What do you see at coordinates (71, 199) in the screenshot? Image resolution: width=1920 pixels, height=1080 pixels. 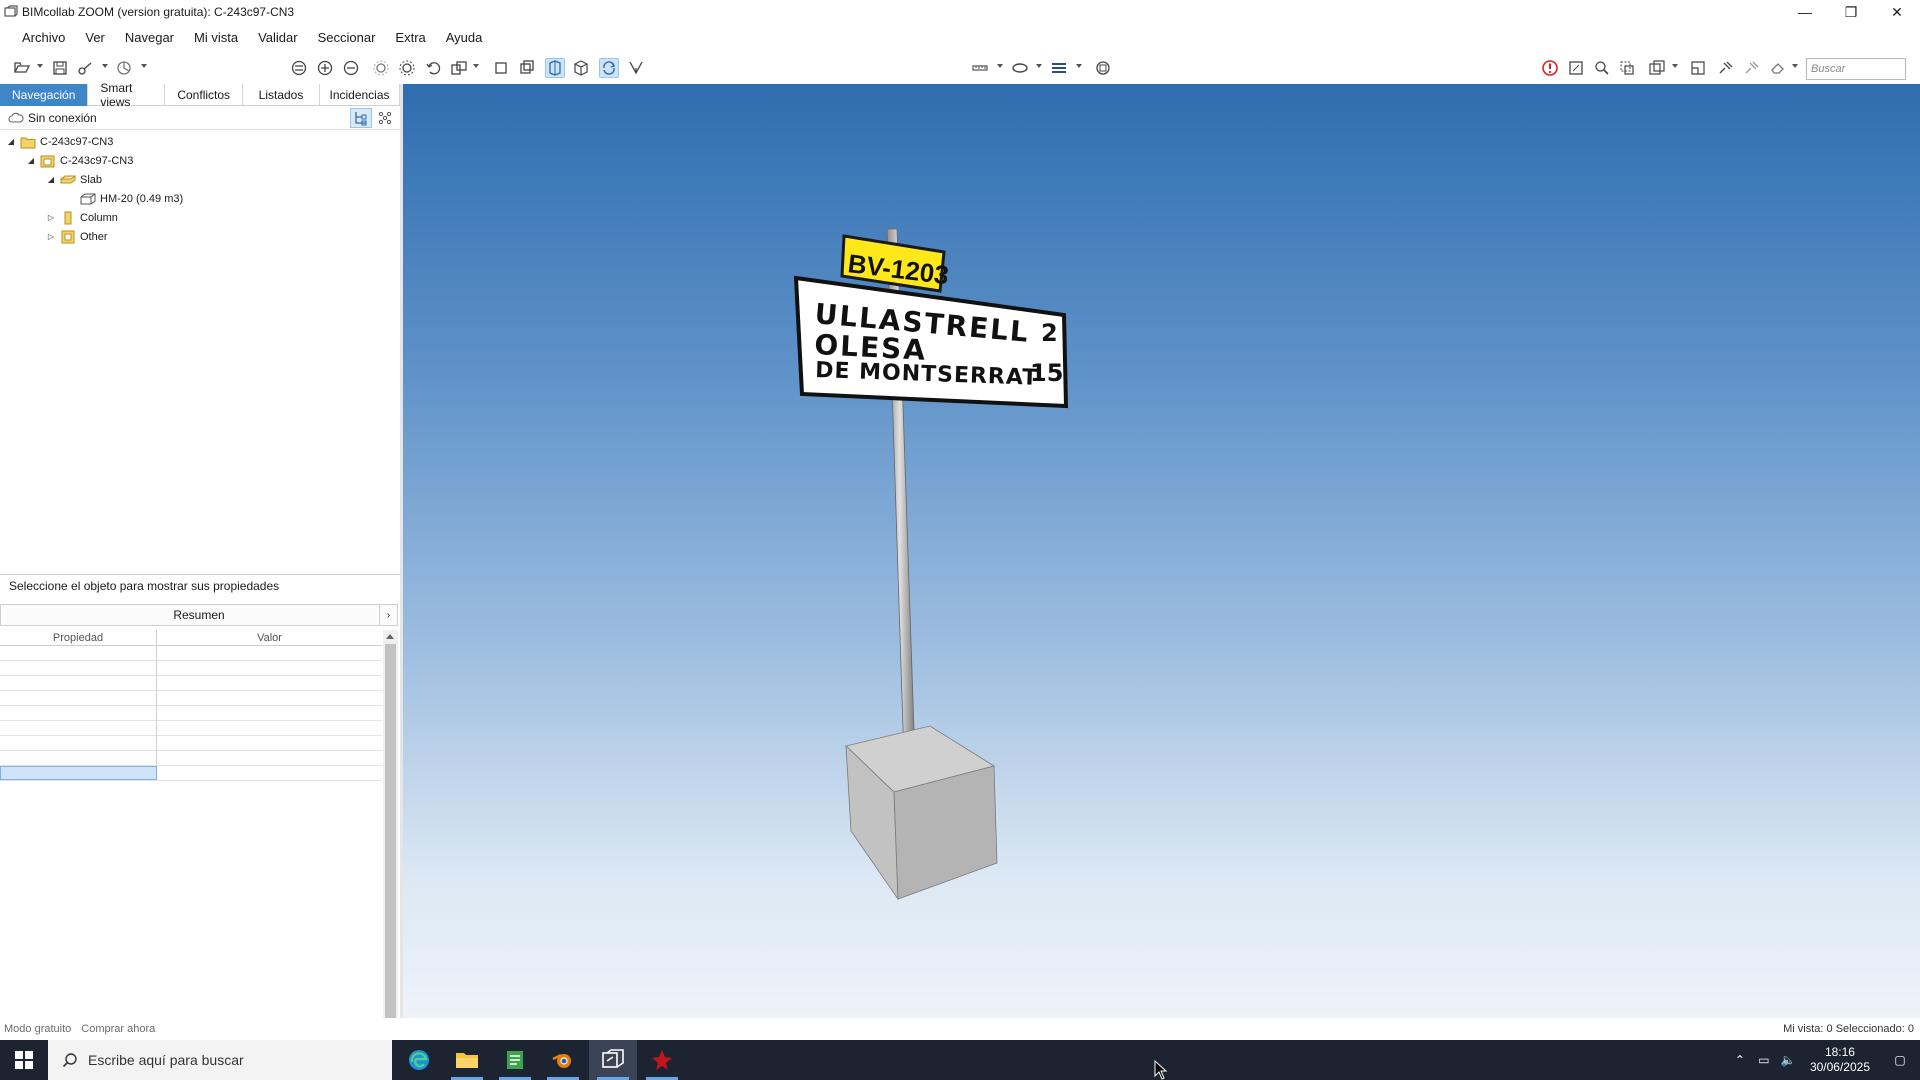 I see `no-toggle` at bounding box center [71, 199].